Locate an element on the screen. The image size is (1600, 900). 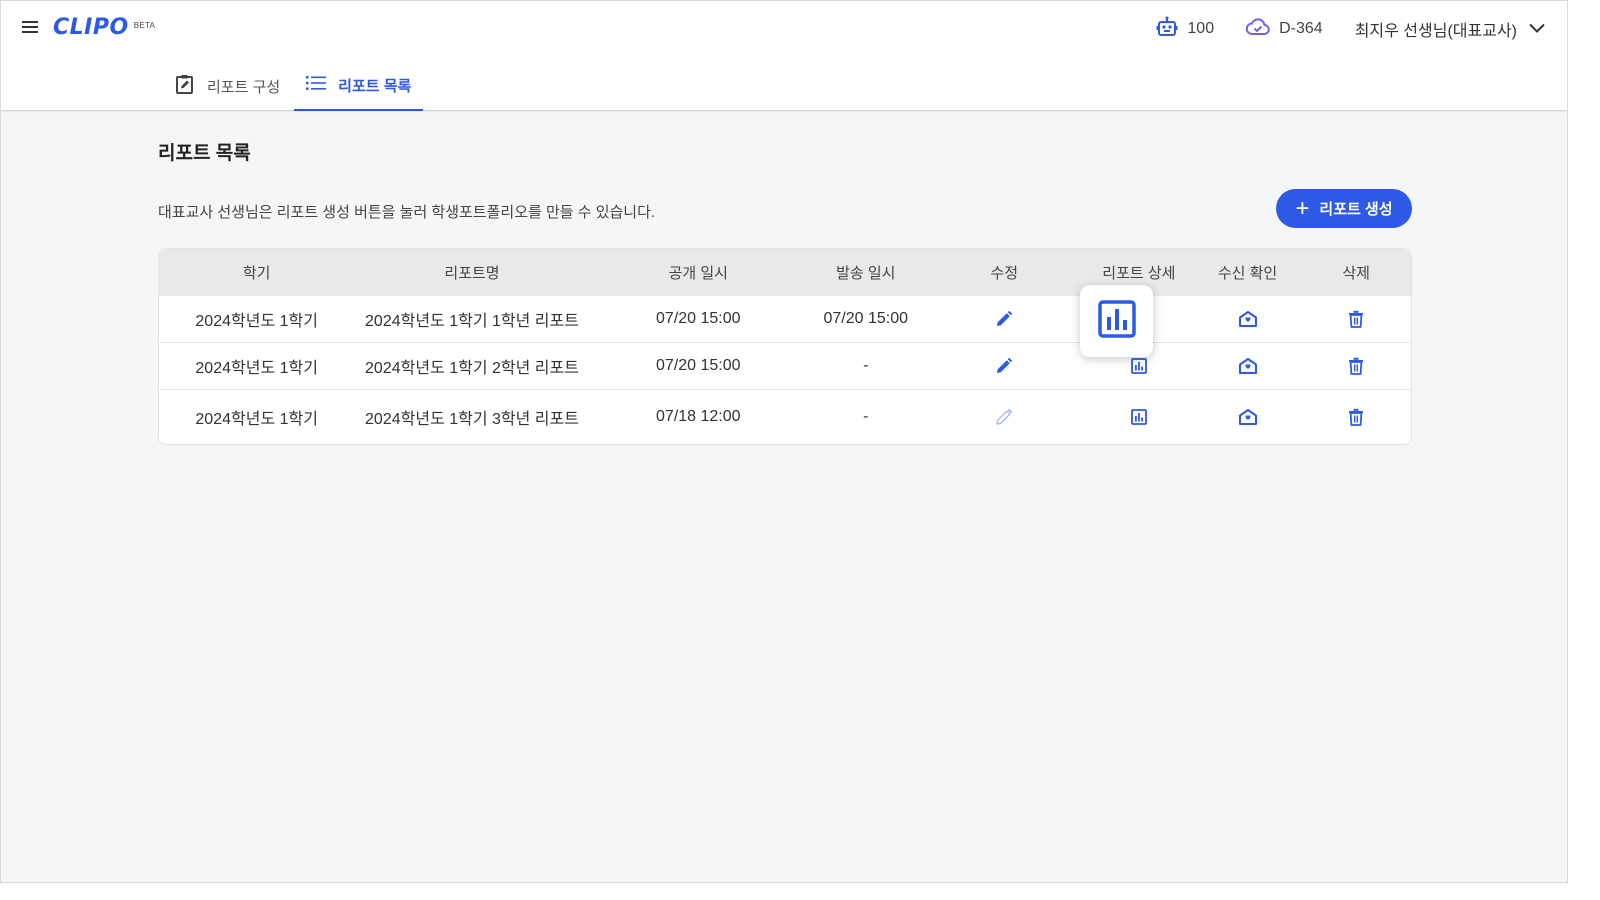
beta-badge: BETA is located at coordinates (144, 25).